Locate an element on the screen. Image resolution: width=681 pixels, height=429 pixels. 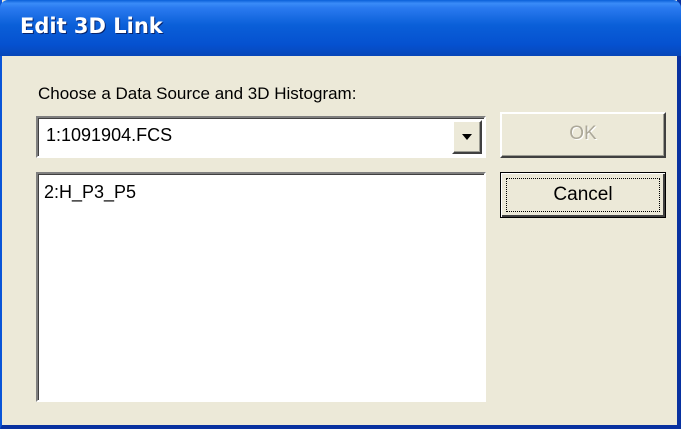
cancel-button: Cancel is located at coordinates (583, 195).